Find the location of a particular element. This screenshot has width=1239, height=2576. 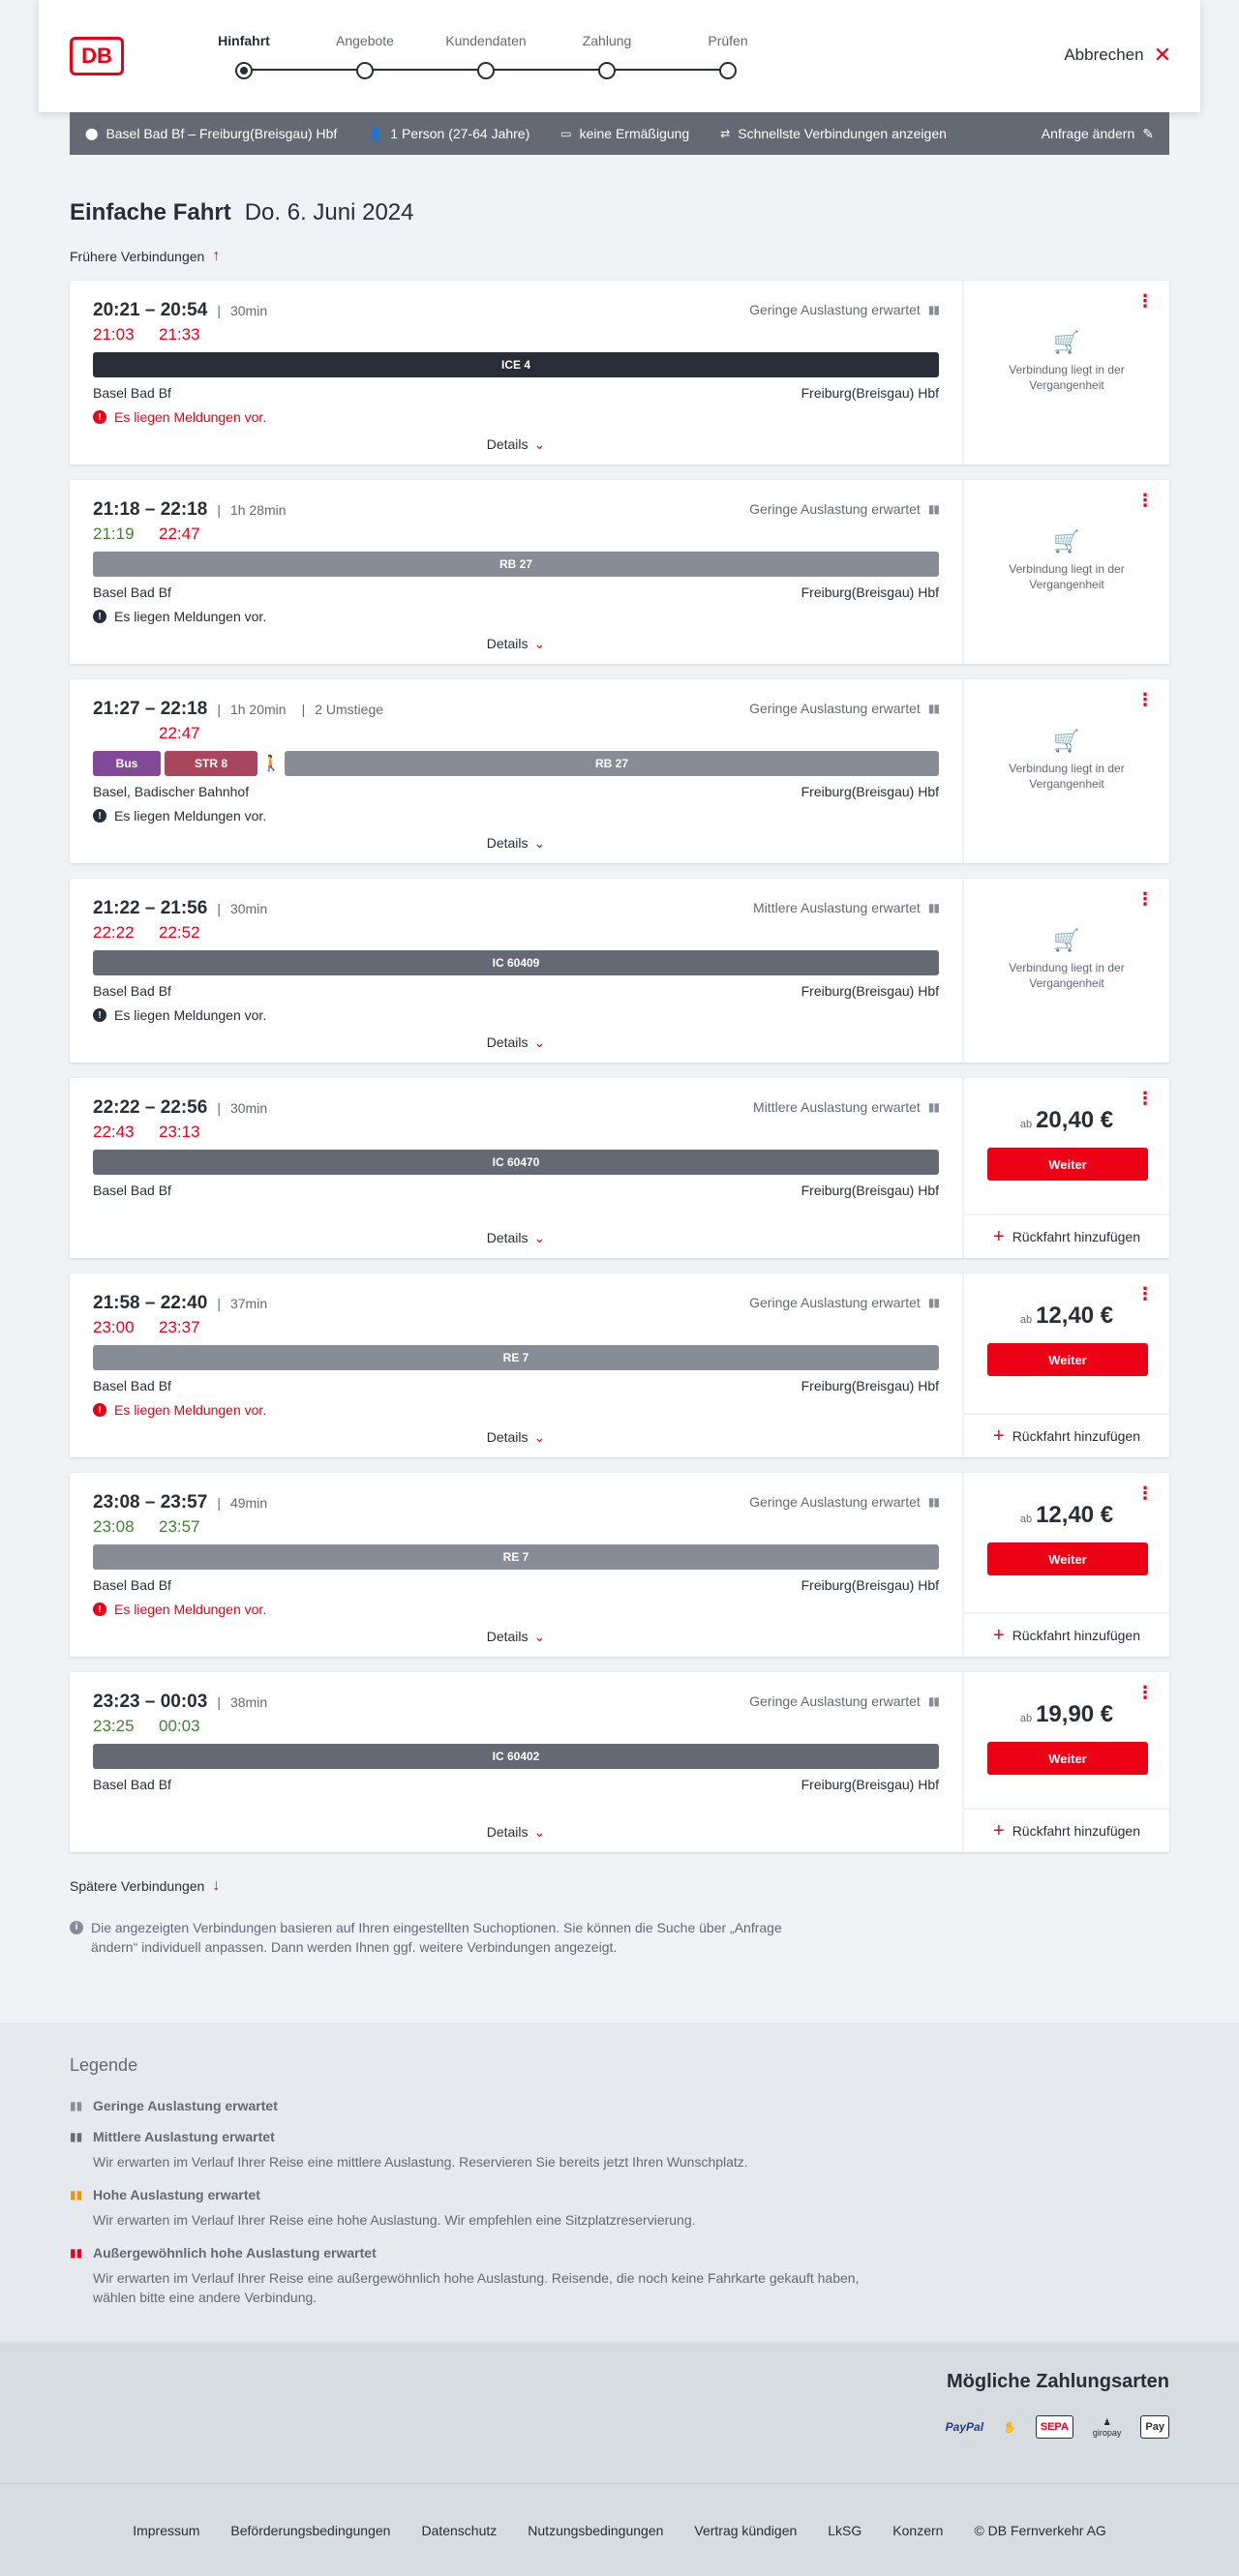

change-request-label: Anfrage ändern is located at coordinates (1088, 133).